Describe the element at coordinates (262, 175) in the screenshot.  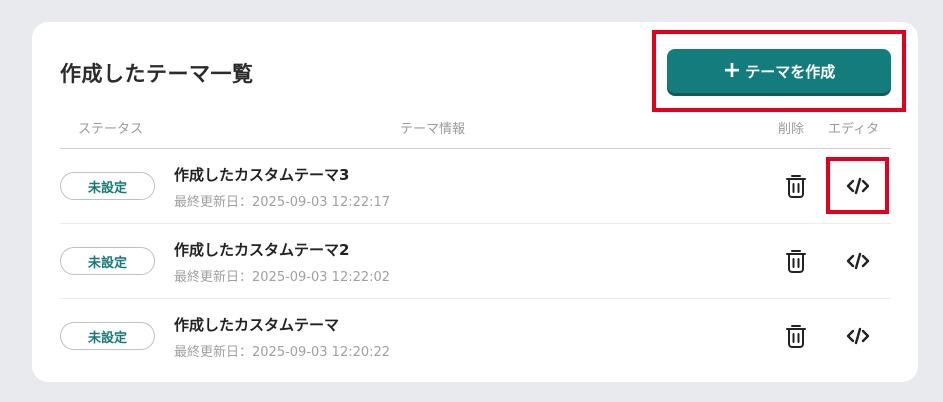
I see `theme-name: 作成したカスタムテーマ3` at that location.